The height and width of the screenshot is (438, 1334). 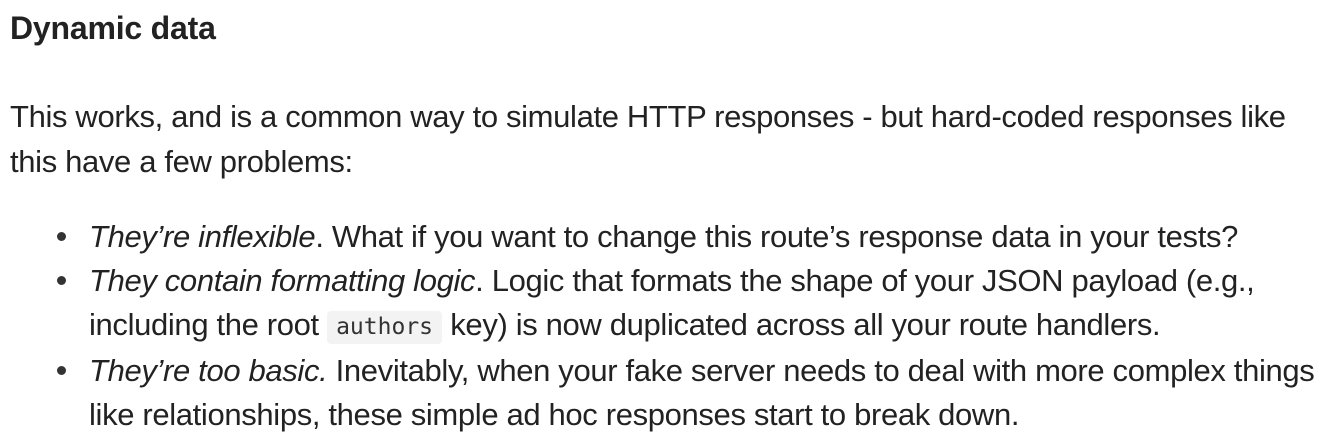 What do you see at coordinates (319, 236) in the screenshot?
I see `problem-title-period: .` at bounding box center [319, 236].